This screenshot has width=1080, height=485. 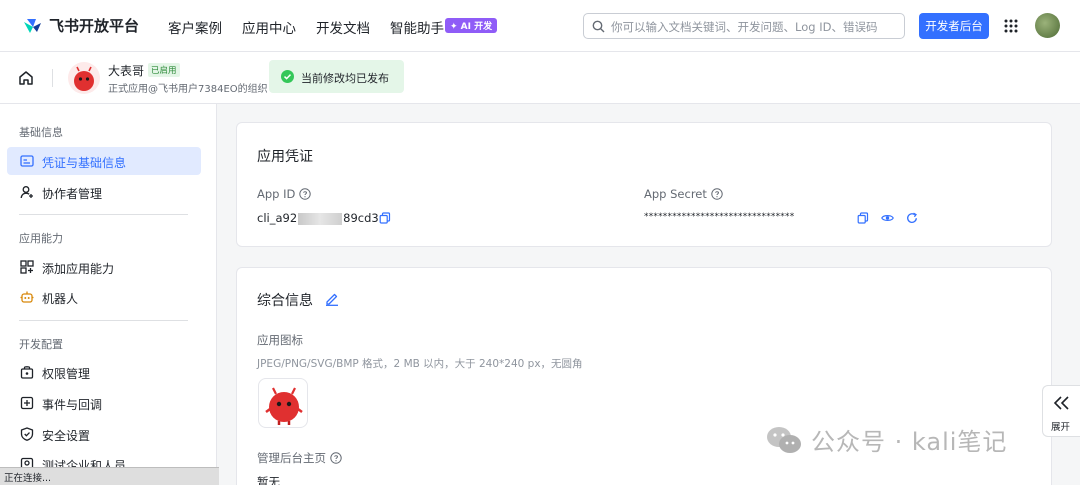 I want to click on sidebar-item-events: 事件与回调, so click(x=104, y=403).